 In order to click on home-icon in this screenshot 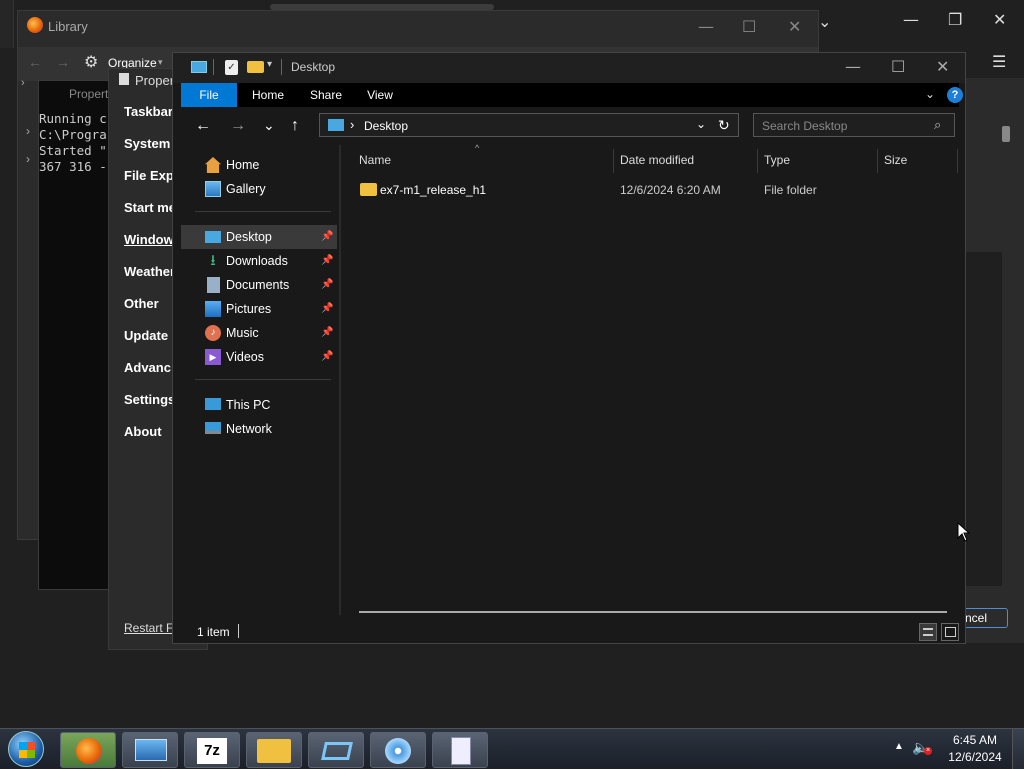, I will do `click(213, 165)`.